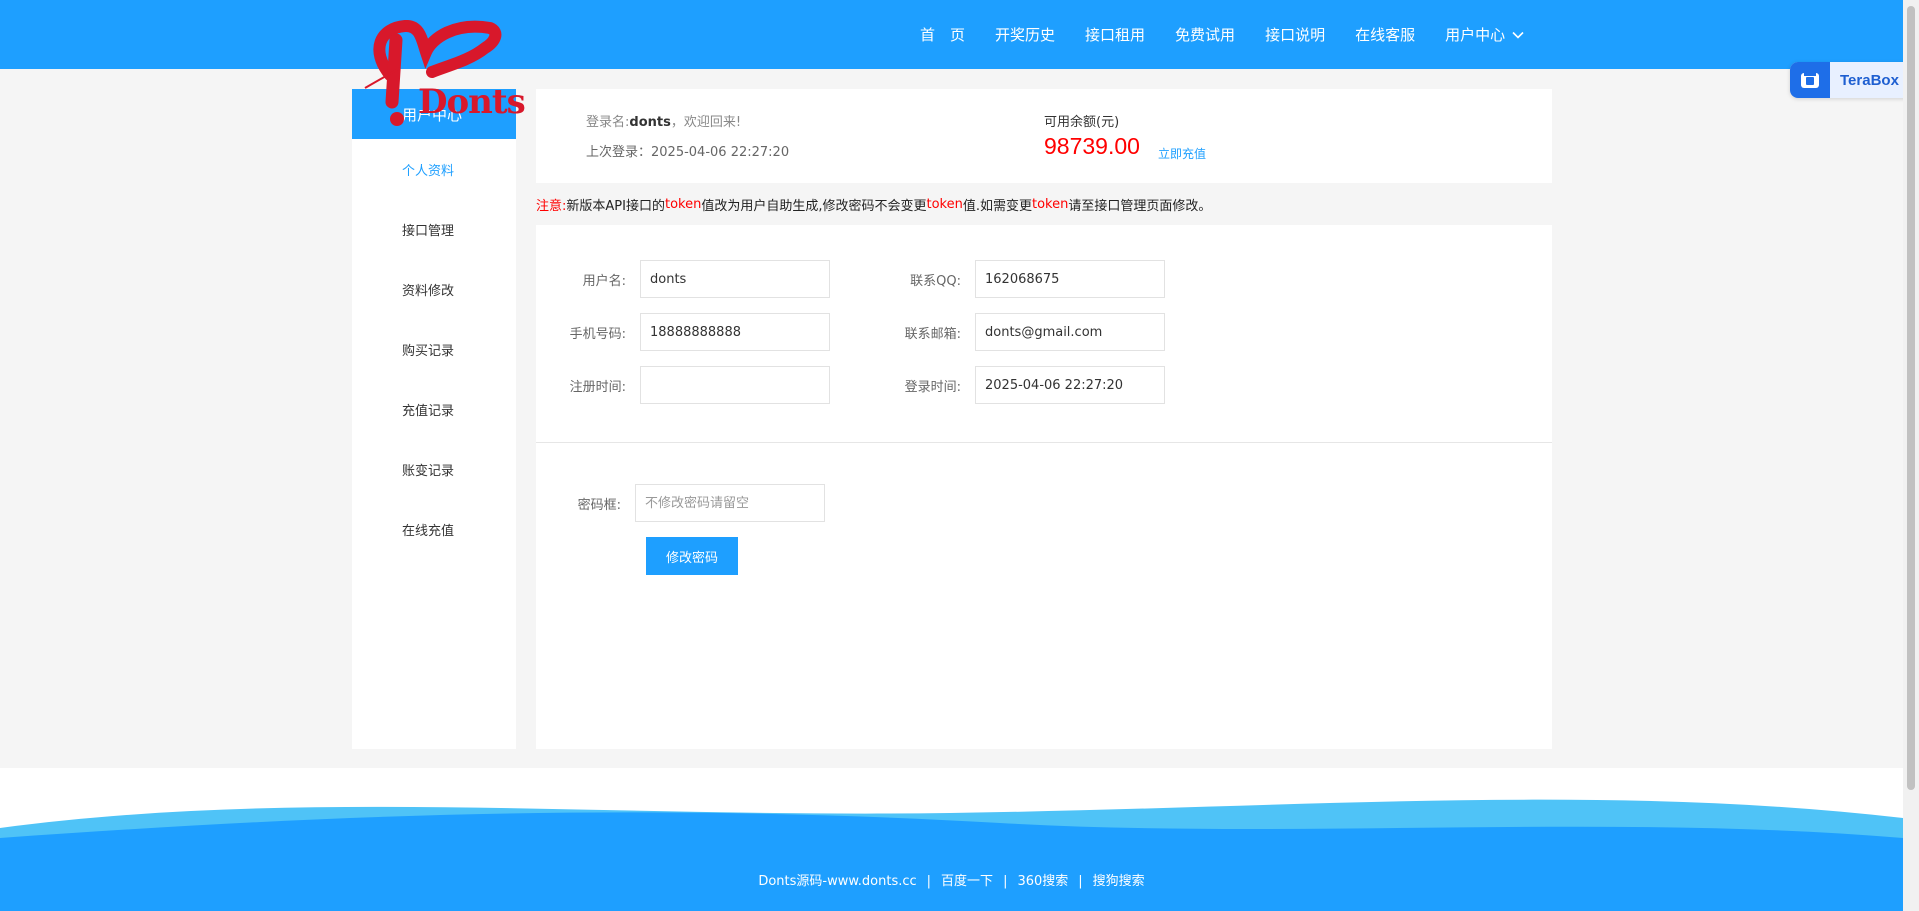  I want to click on change-password-button: 修改密码, so click(692, 556).